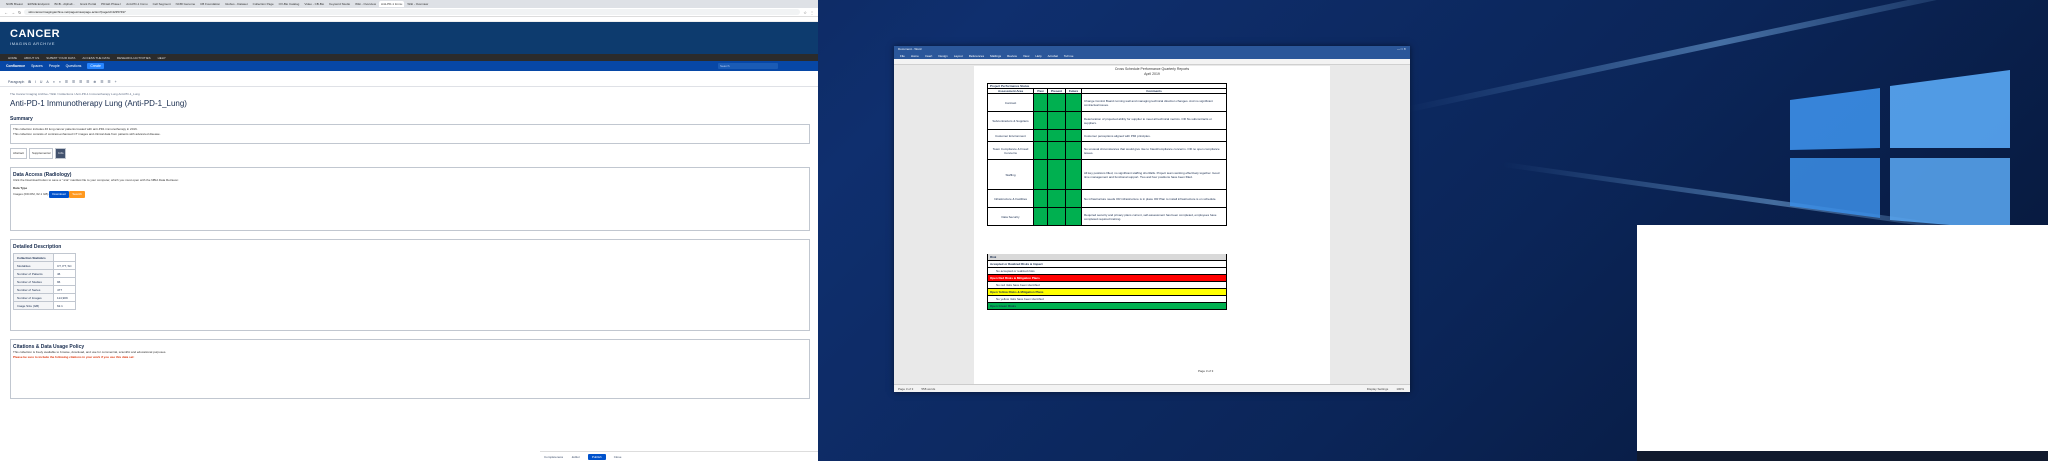 The width and height of the screenshot is (2048, 461). Describe the element at coordinates (96, 58) in the screenshot. I see `nav-item: ACCESS THE DATA` at that location.